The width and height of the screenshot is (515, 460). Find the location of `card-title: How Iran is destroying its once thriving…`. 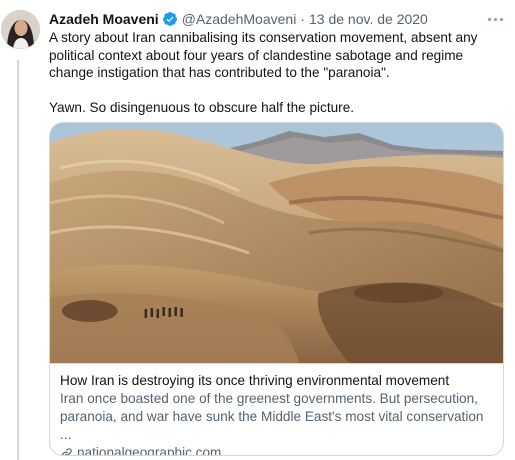

card-title: How Iran is destroying its once thriving… is located at coordinates (276, 381).